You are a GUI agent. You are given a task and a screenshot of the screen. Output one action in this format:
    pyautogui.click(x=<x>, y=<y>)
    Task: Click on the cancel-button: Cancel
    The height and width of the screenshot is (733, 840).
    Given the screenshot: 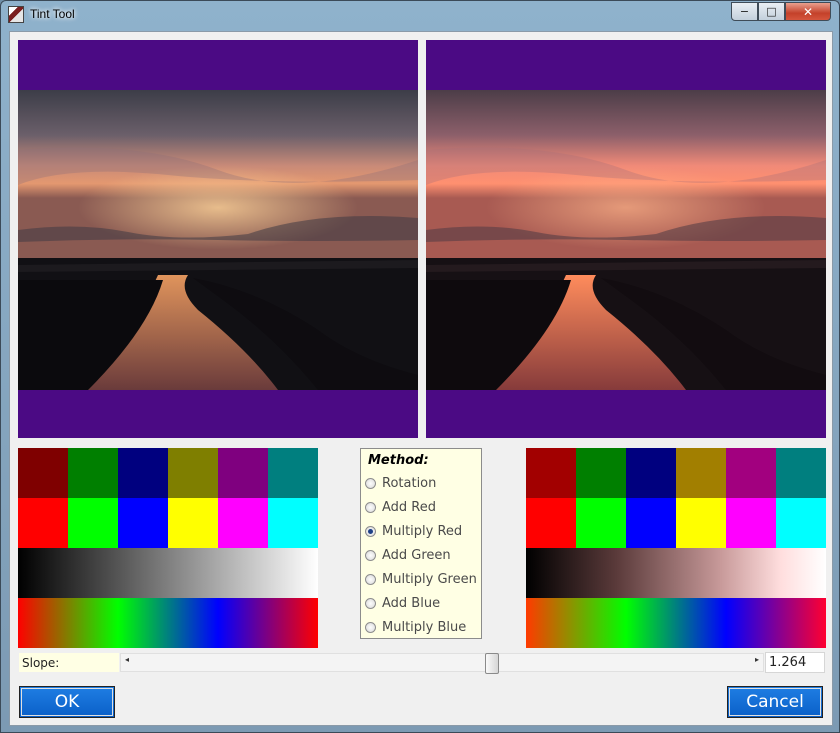 What is the action you would take?
    pyautogui.click(x=775, y=702)
    